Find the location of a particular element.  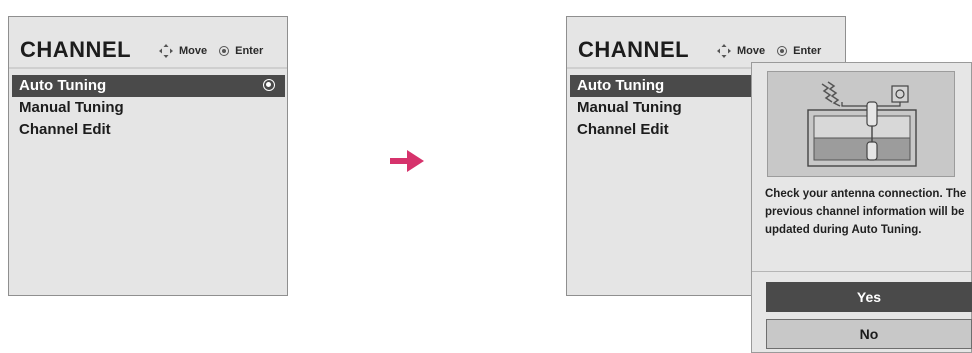

right-arrow-icon is located at coordinates (407, 161).